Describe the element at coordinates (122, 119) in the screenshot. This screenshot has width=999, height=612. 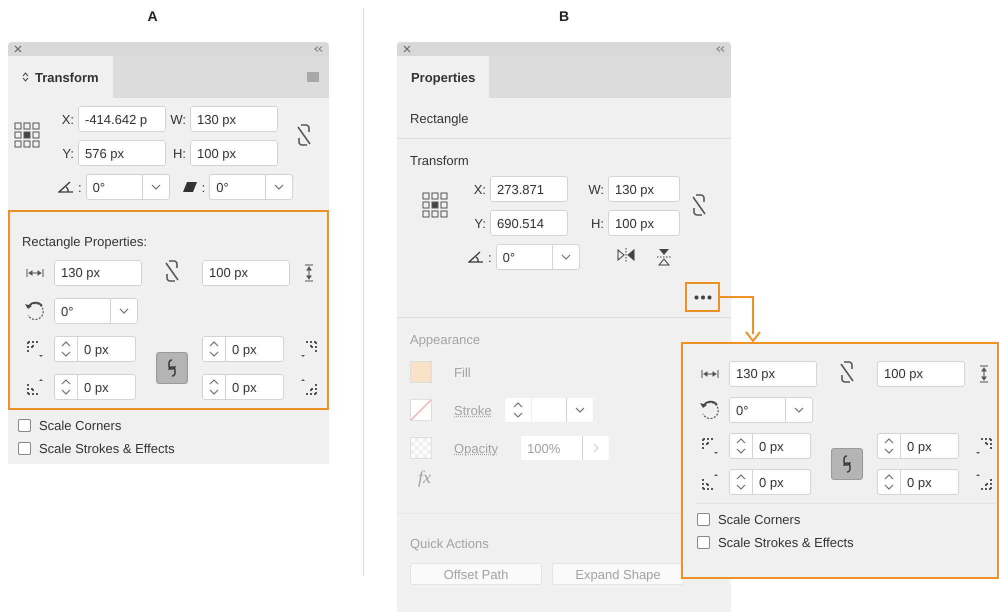
I see `text-field: -414.642 p` at that location.